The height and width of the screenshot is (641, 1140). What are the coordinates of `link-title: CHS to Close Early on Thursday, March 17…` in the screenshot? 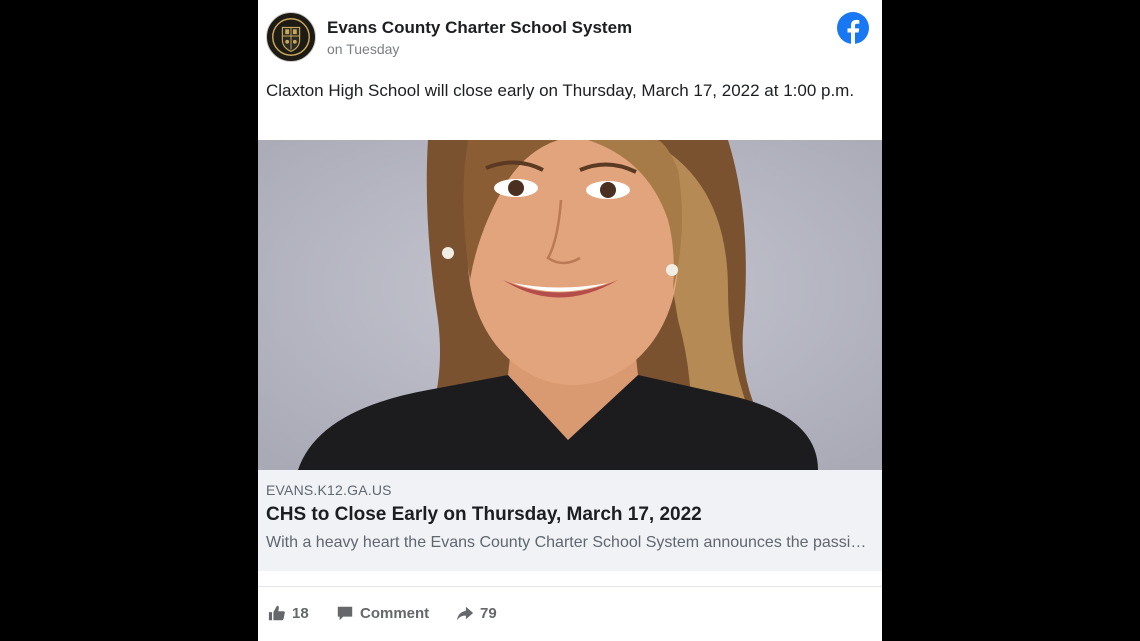 It's located at (484, 515).